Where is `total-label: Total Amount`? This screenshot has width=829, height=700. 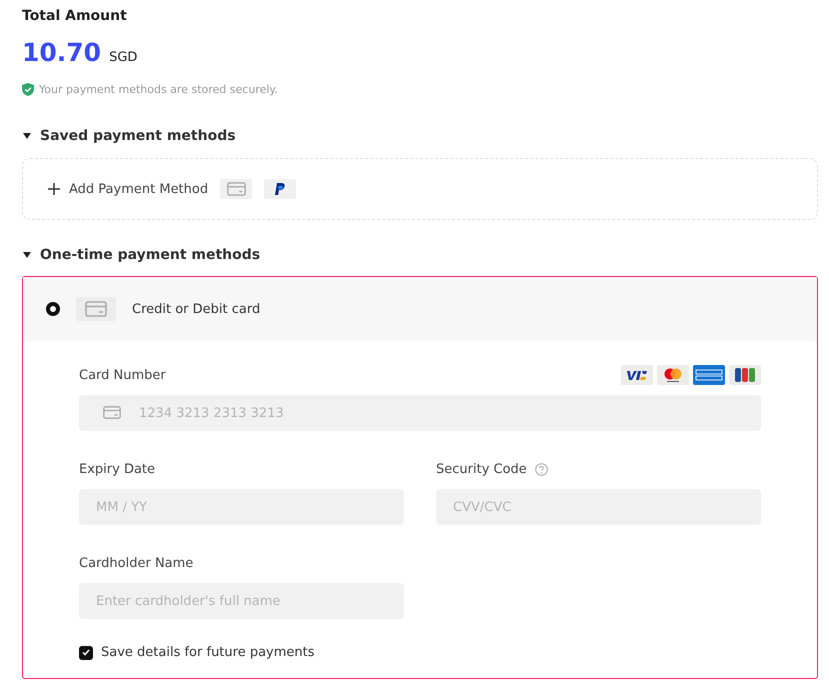
total-label: Total Amount is located at coordinates (75, 17).